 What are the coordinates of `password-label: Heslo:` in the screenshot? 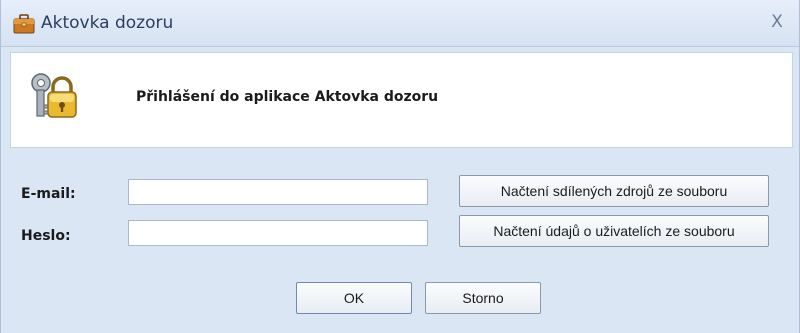 It's located at (46, 236).